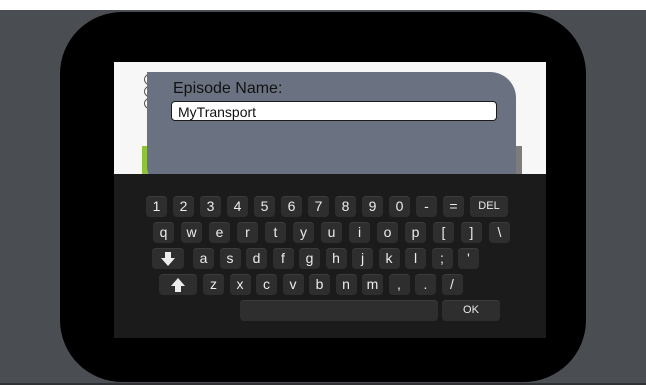 The height and width of the screenshot is (385, 646). Describe the element at coordinates (213, 284) in the screenshot. I see `key-z: z` at that location.